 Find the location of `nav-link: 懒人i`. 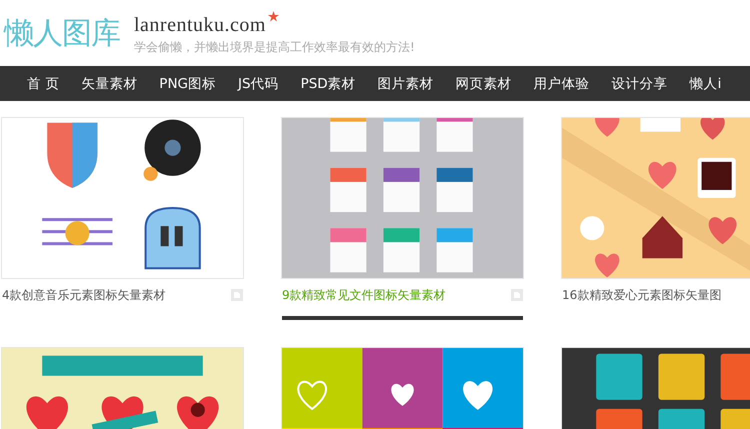

nav-link: 懒人i is located at coordinates (706, 83).